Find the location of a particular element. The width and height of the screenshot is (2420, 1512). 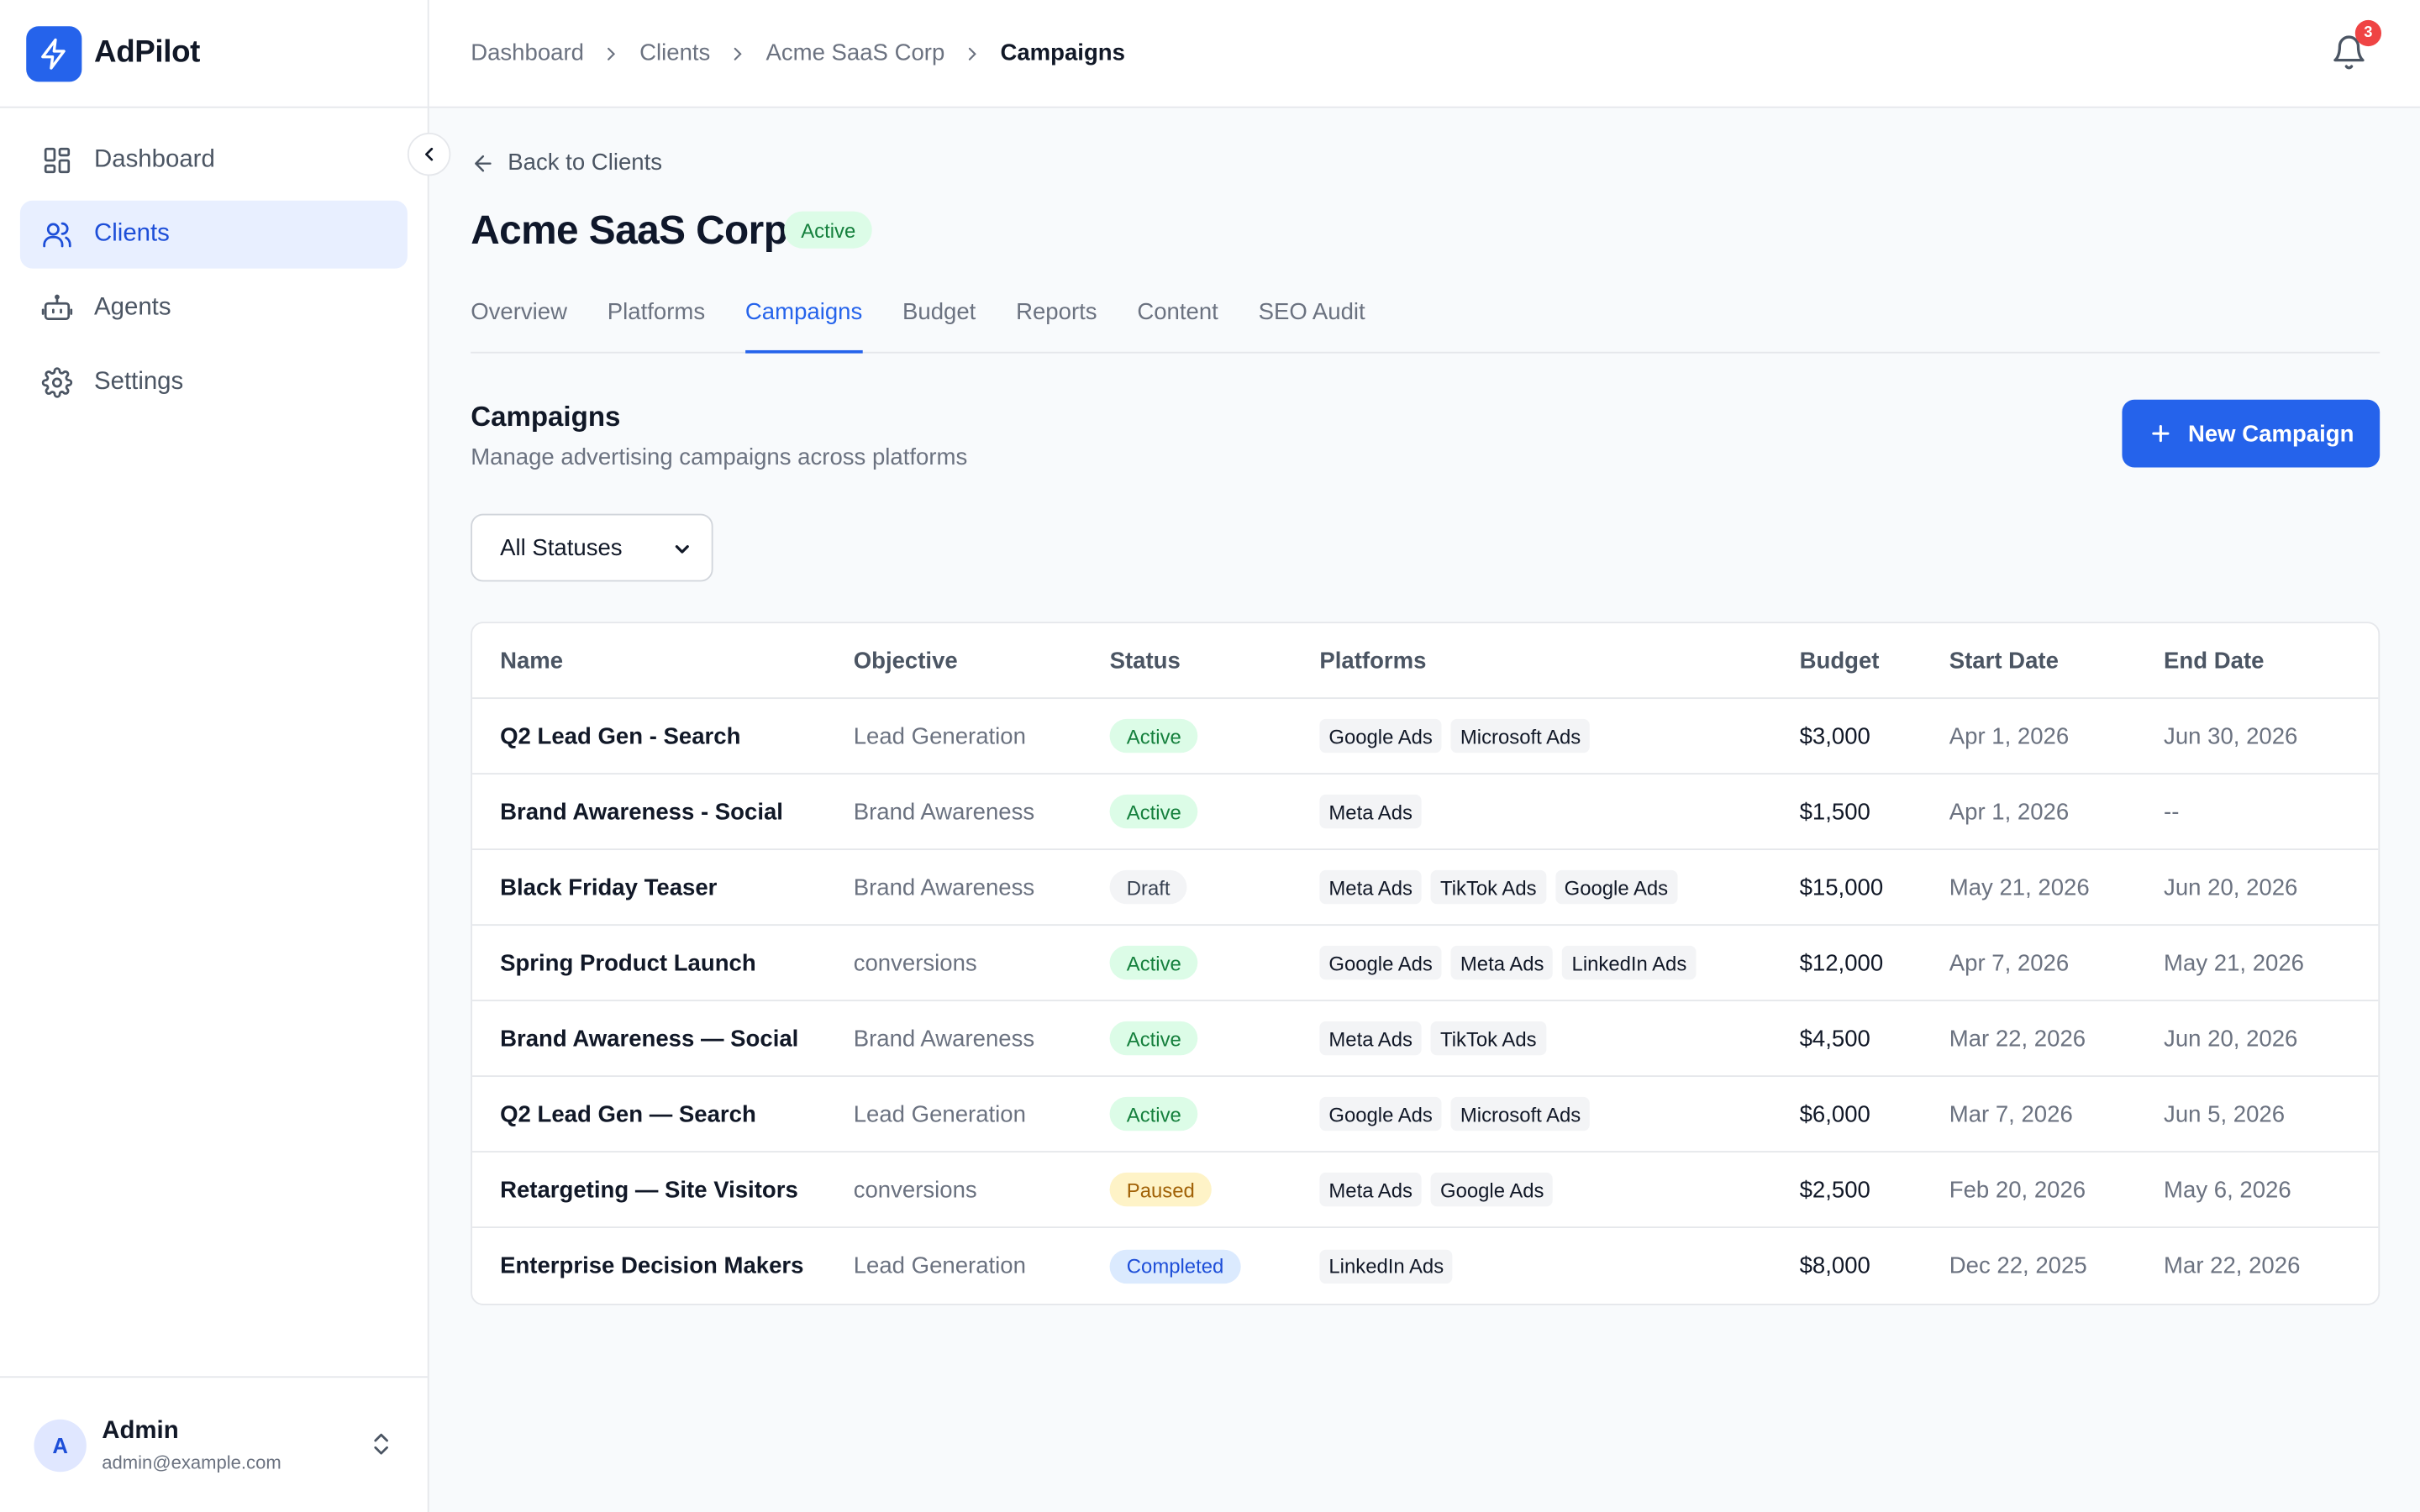

column-header-objective: Objective is located at coordinates (982, 660).